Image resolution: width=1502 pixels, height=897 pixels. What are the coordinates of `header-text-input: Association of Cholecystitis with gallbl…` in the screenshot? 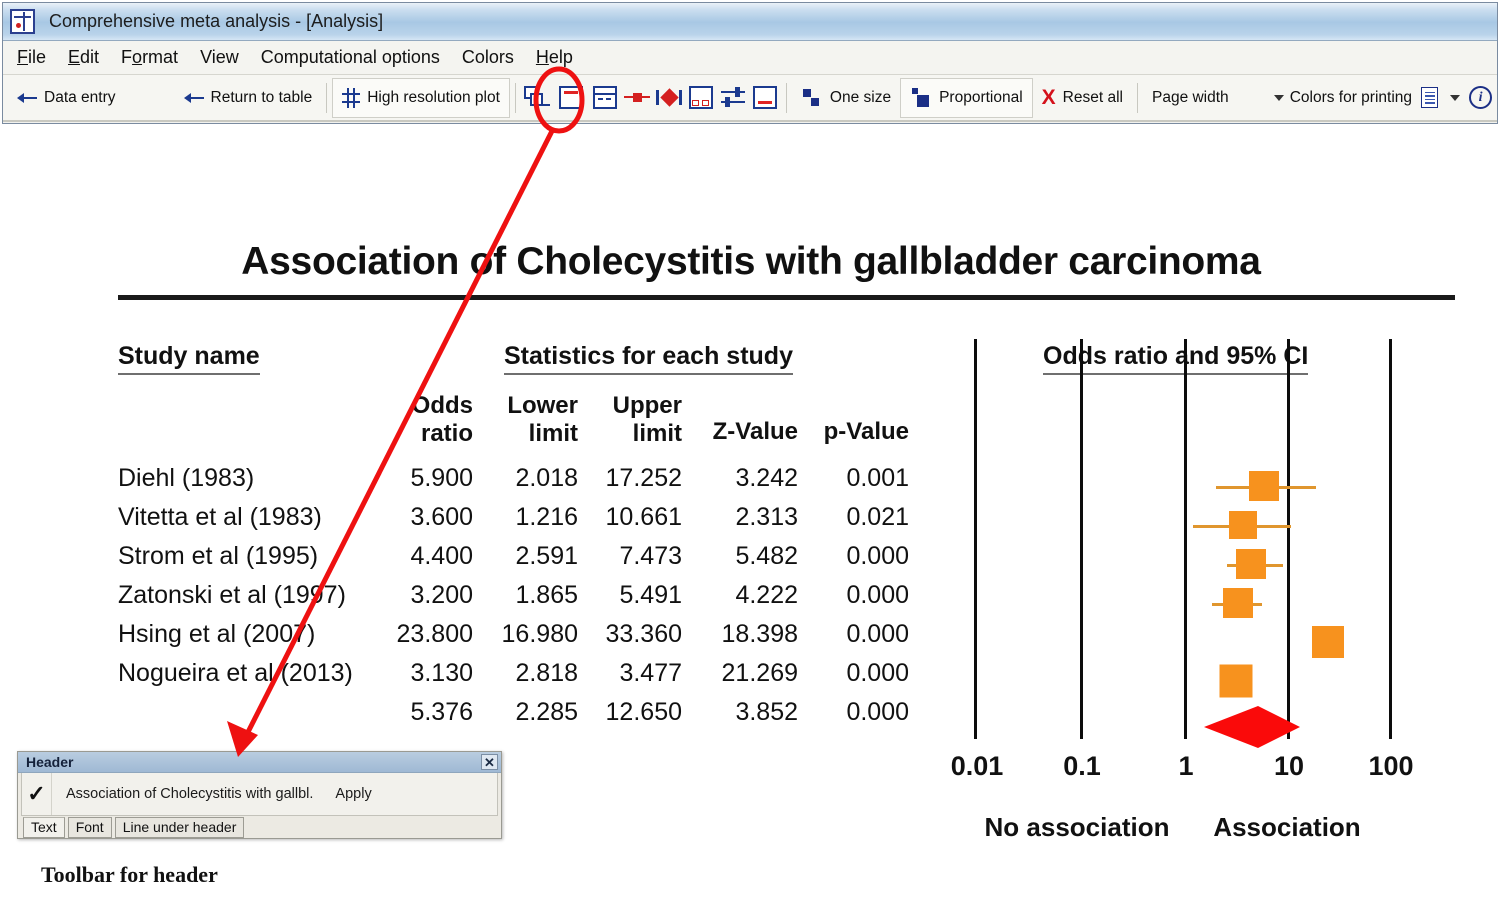 It's located at (189, 794).